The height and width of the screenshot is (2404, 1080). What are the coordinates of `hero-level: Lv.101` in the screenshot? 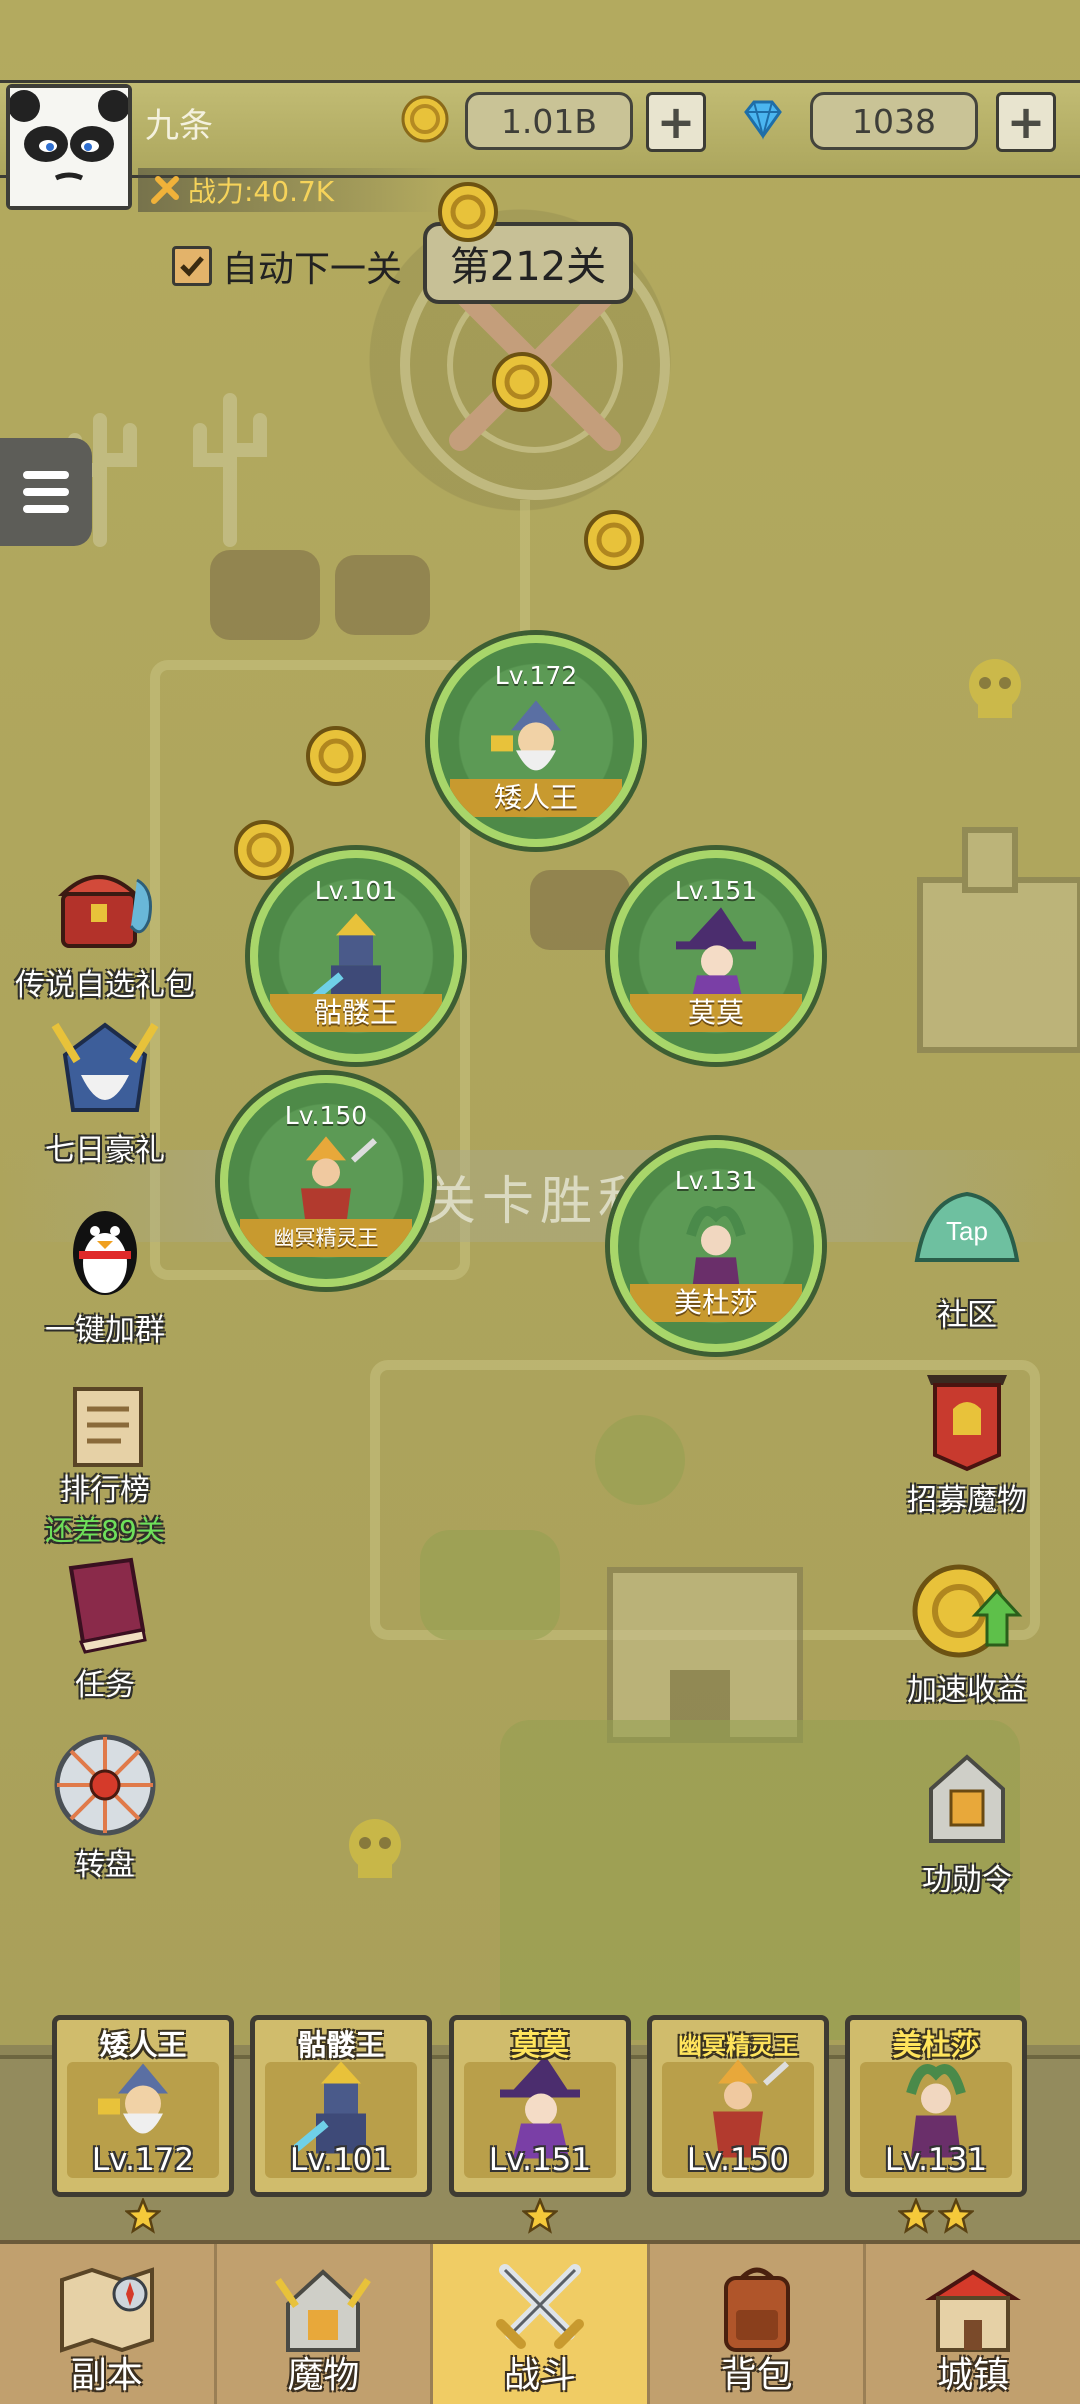 It's located at (356, 890).